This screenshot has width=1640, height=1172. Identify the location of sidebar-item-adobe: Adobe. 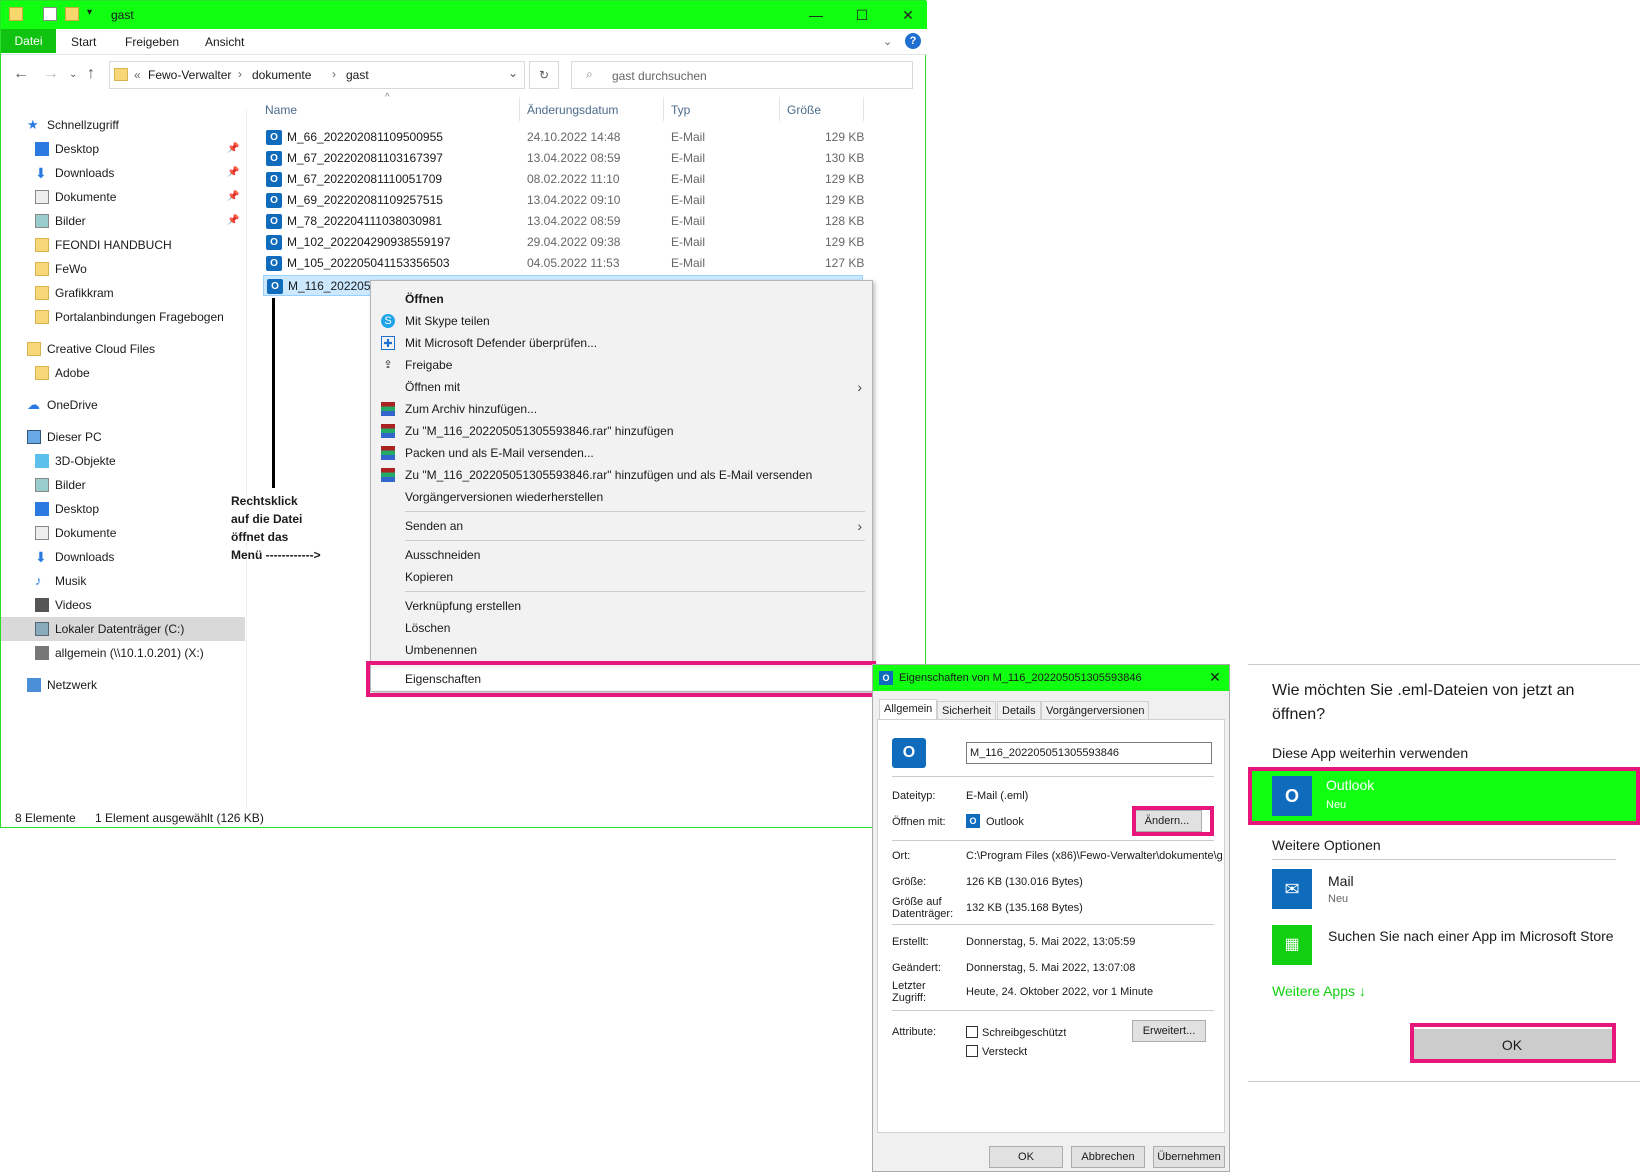
(62, 373).